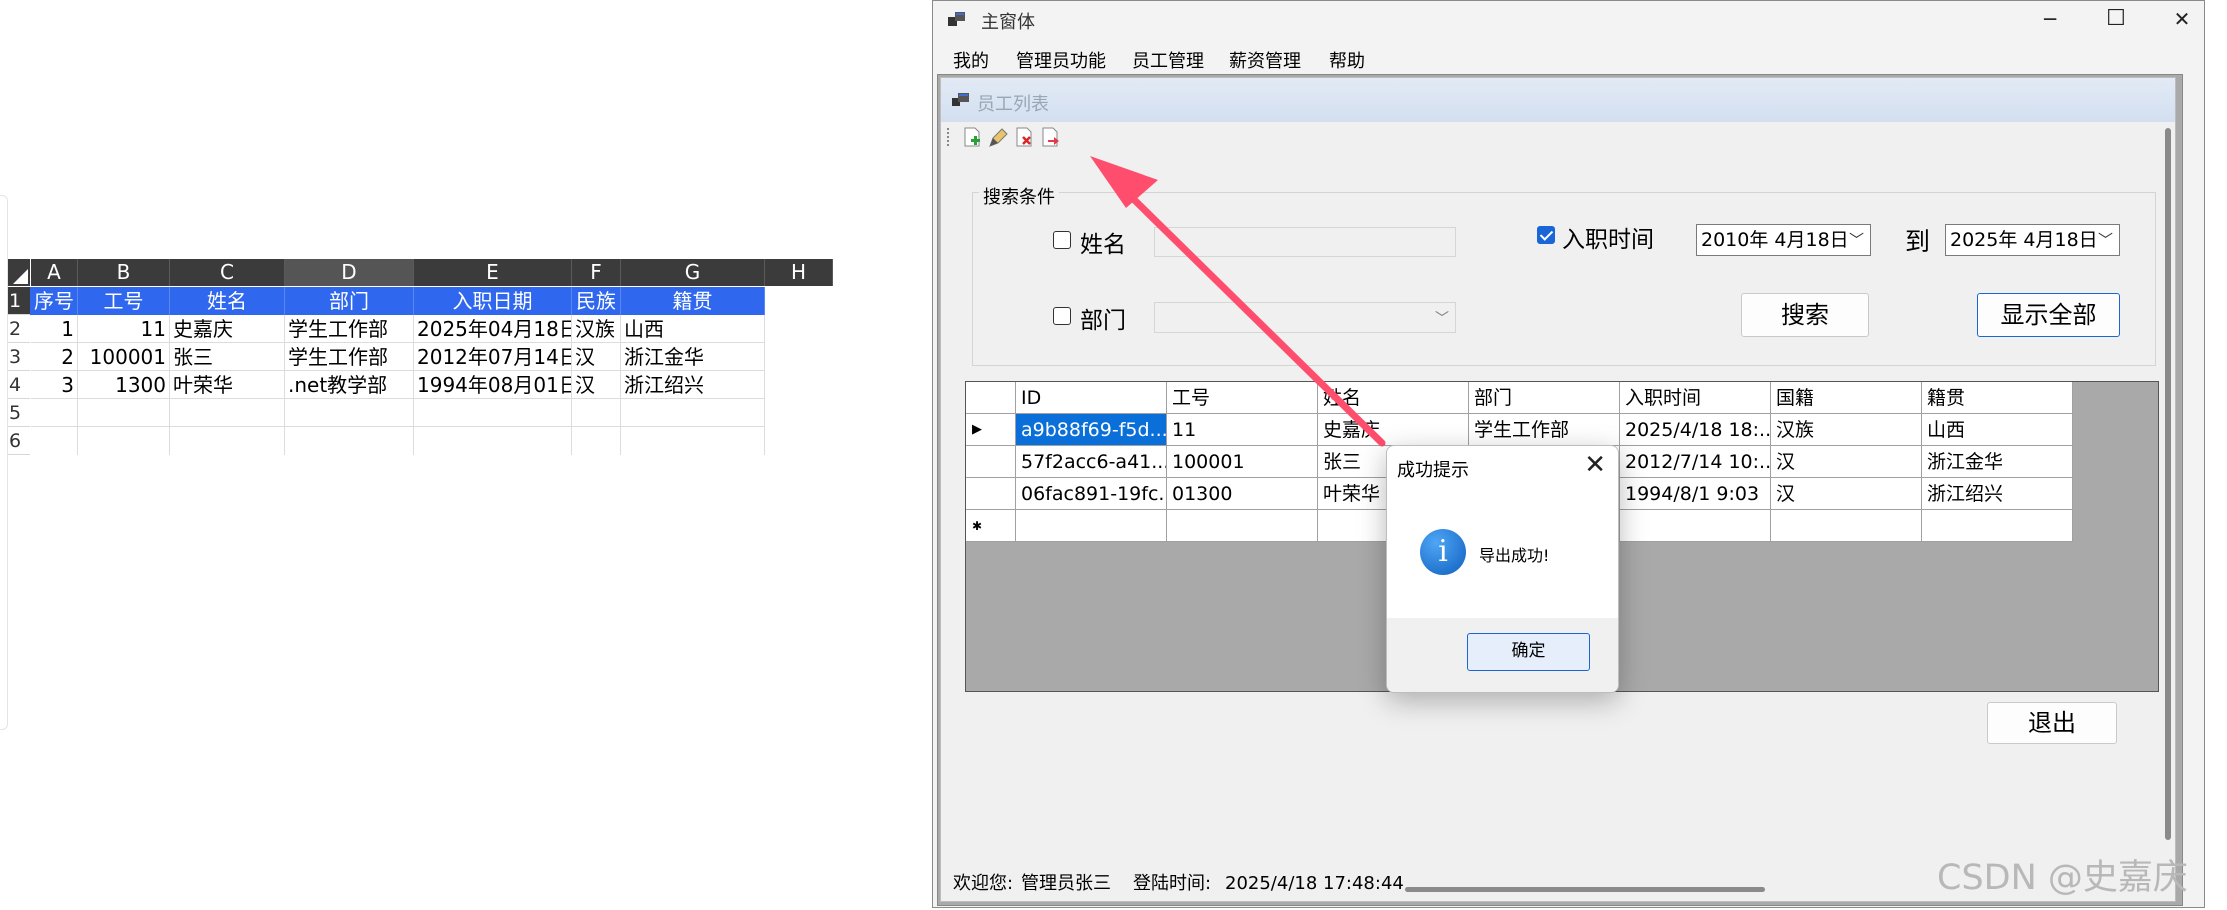  I want to click on annotation-arrow-icon, so click(1238, 301).